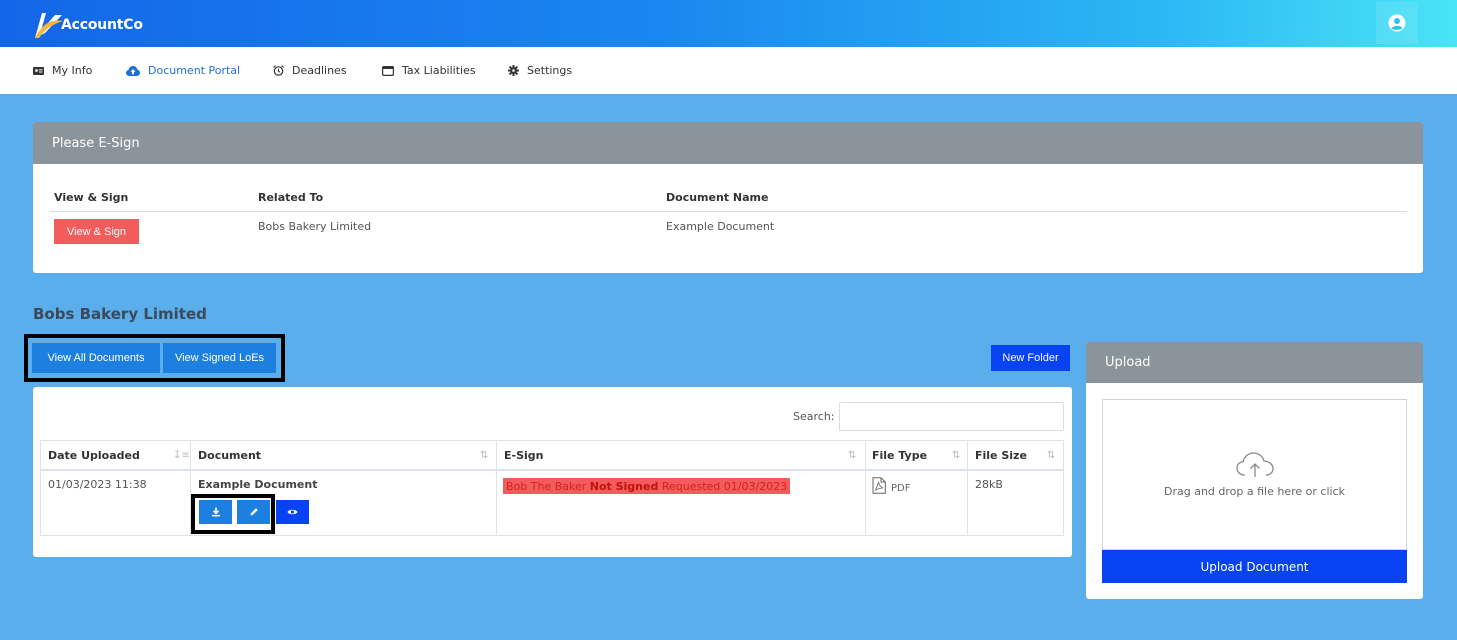 The image size is (1457, 640). I want to click on top-bar: AccountCo, so click(728, 23).